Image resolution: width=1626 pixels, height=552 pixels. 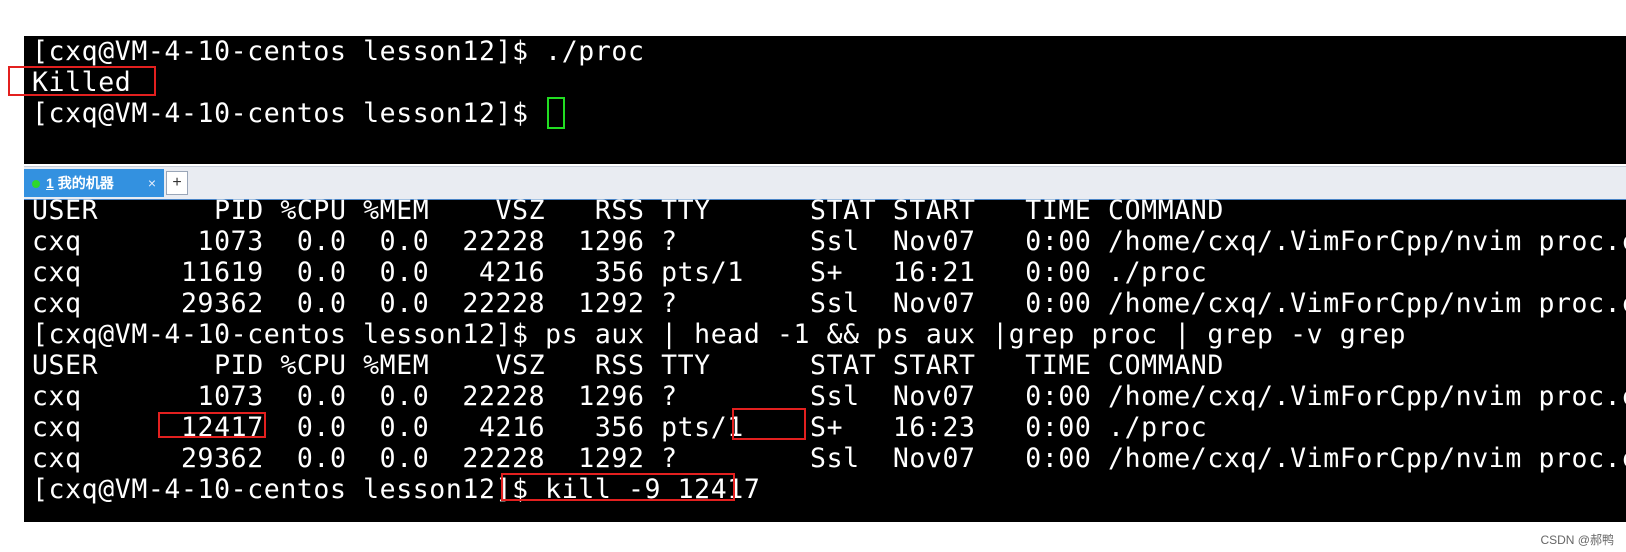 I want to click on connection-status-dot-icon, so click(x=36, y=184).